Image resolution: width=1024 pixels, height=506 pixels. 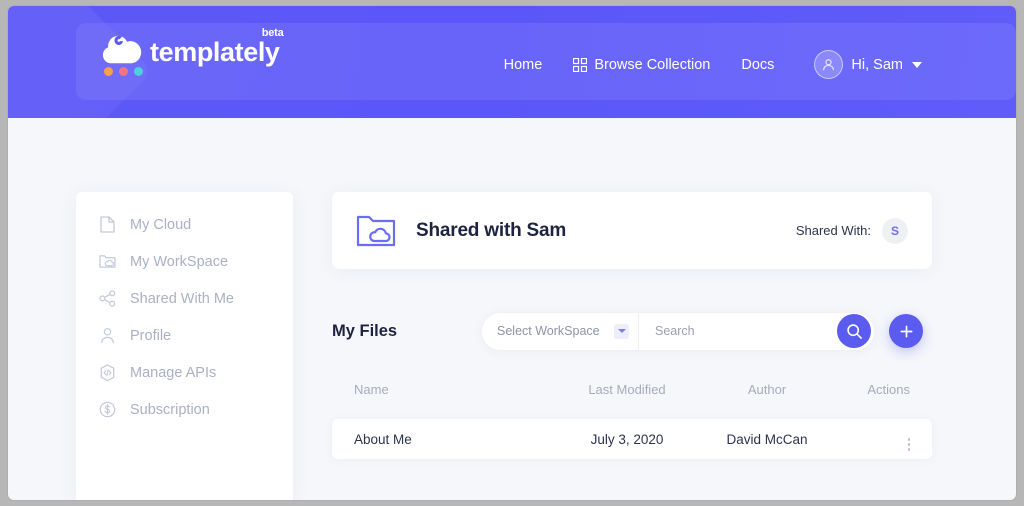 I want to click on nav-item-browse-collection: Browse Collection, so click(x=641, y=65).